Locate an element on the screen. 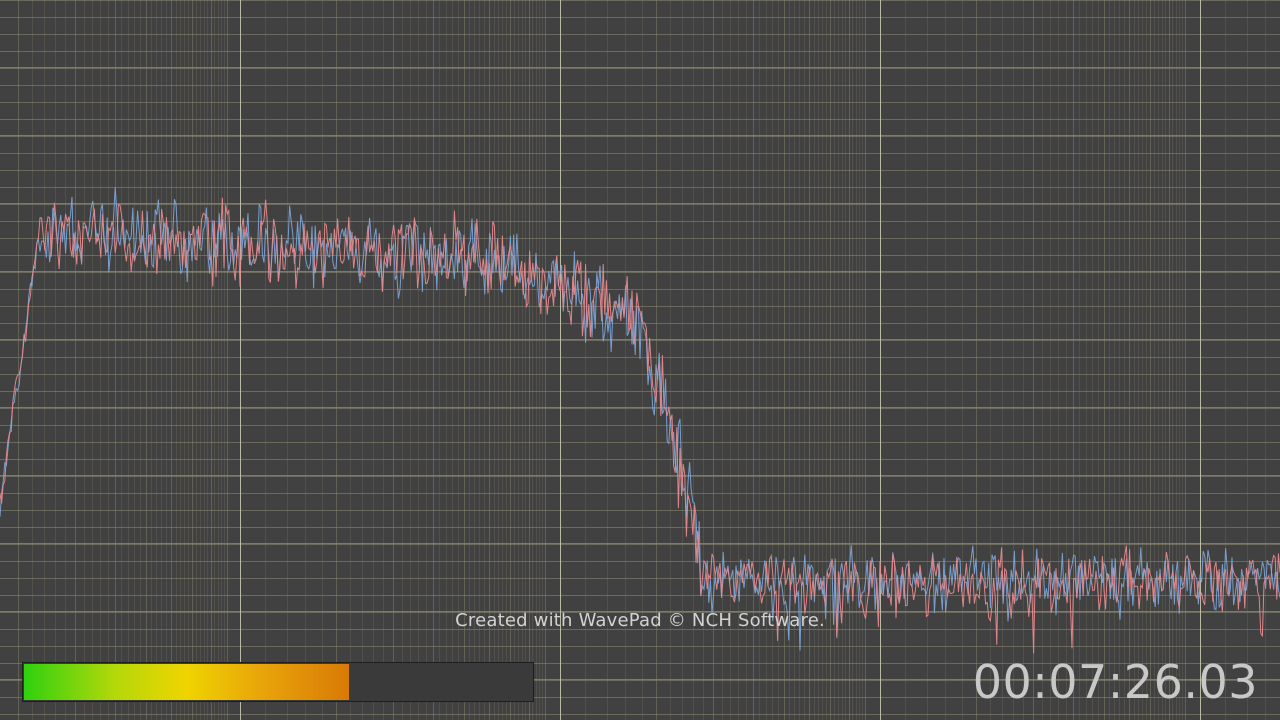  watermark-text: Created with WavePad © NCH Software. is located at coordinates (640, 620).